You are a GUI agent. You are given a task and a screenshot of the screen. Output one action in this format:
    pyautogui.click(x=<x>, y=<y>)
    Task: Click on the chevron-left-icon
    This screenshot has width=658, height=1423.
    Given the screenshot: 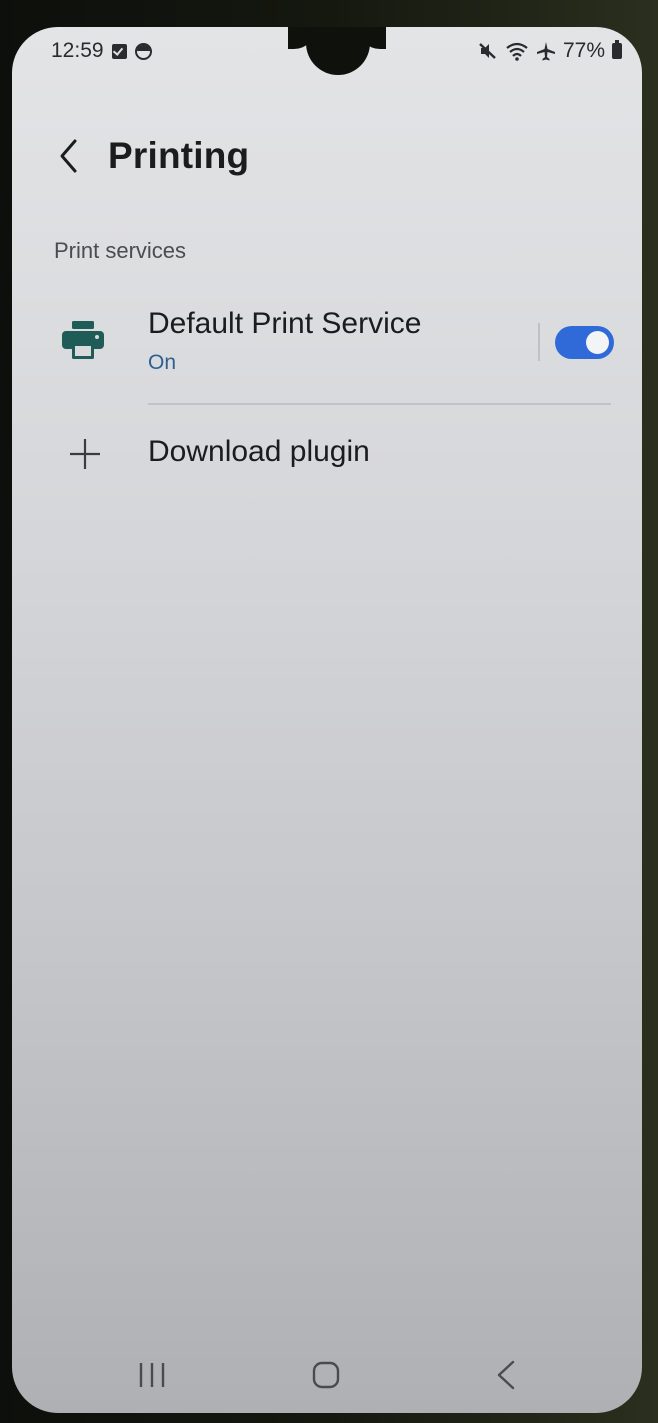 What is the action you would take?
    pyautogui.click(x=68, y=156)
    